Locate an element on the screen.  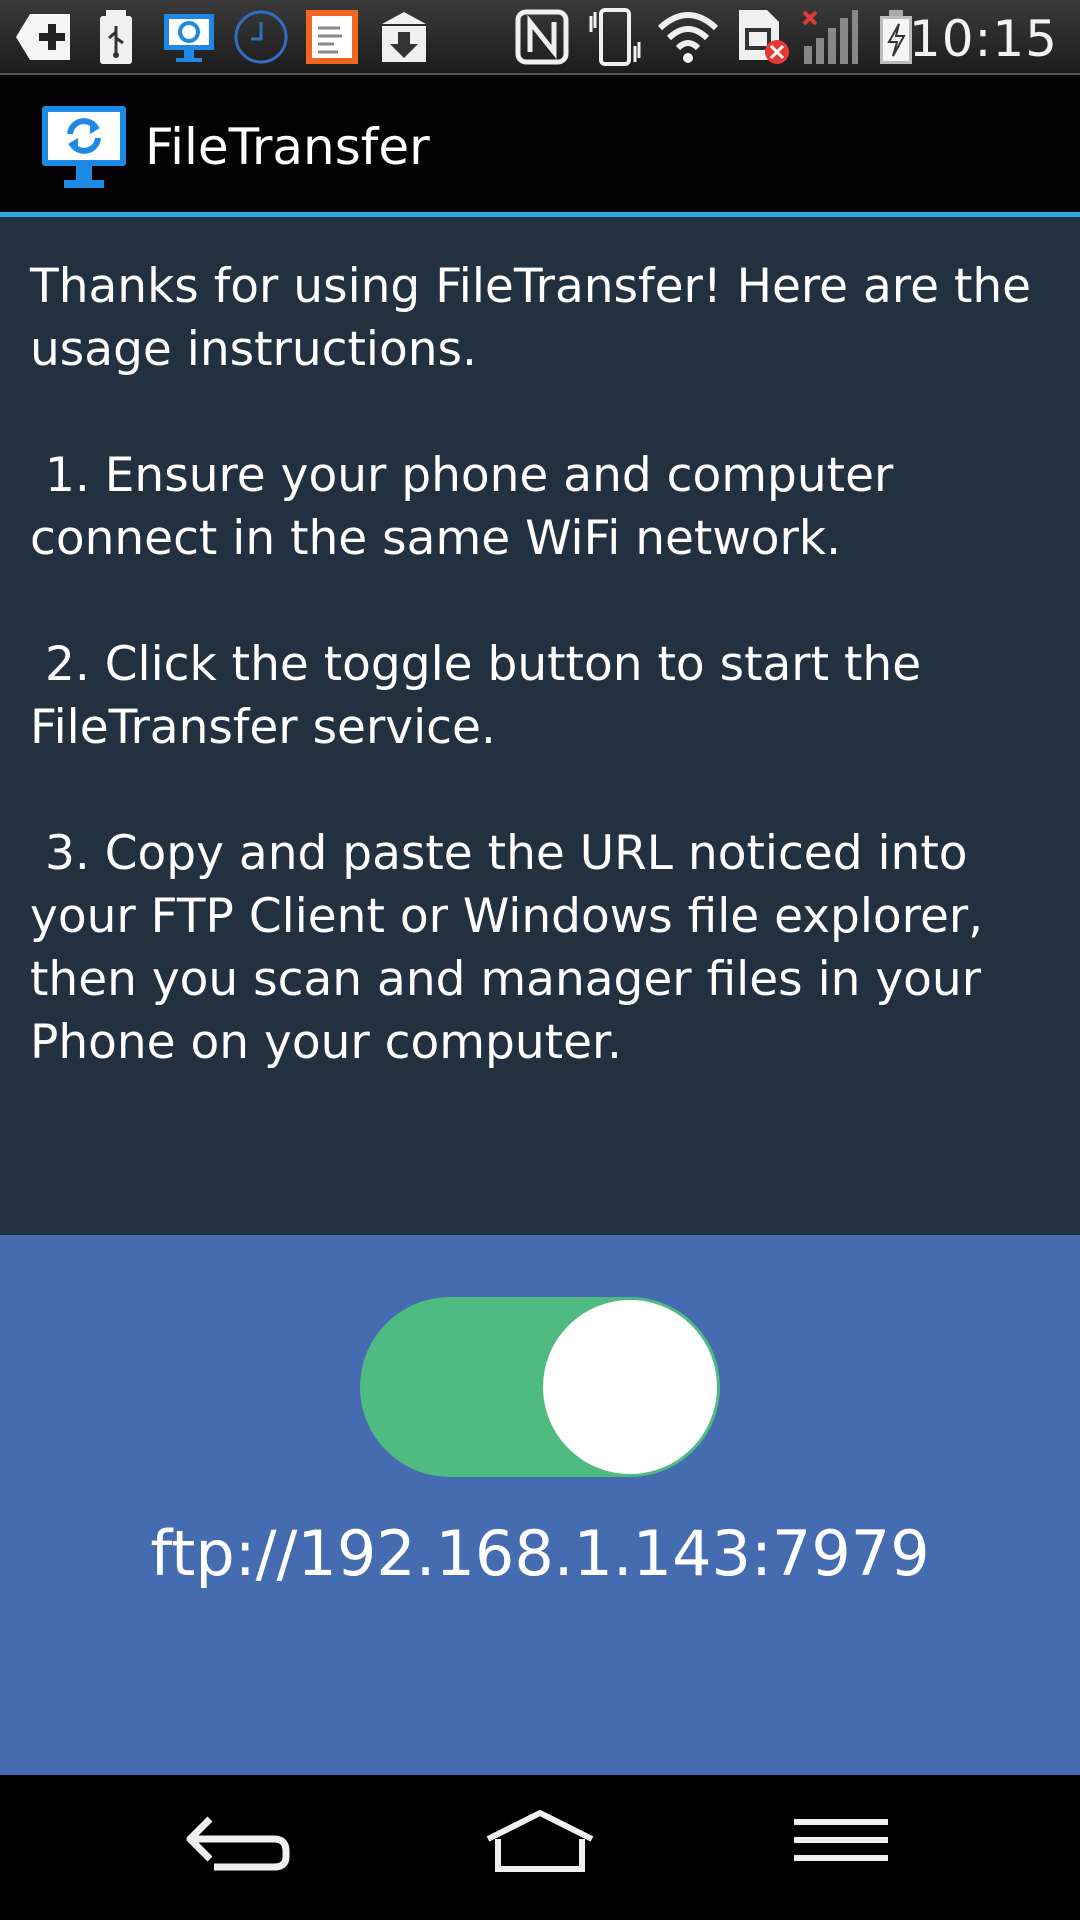
sim-error-icon is located at coordinates (763, 37).